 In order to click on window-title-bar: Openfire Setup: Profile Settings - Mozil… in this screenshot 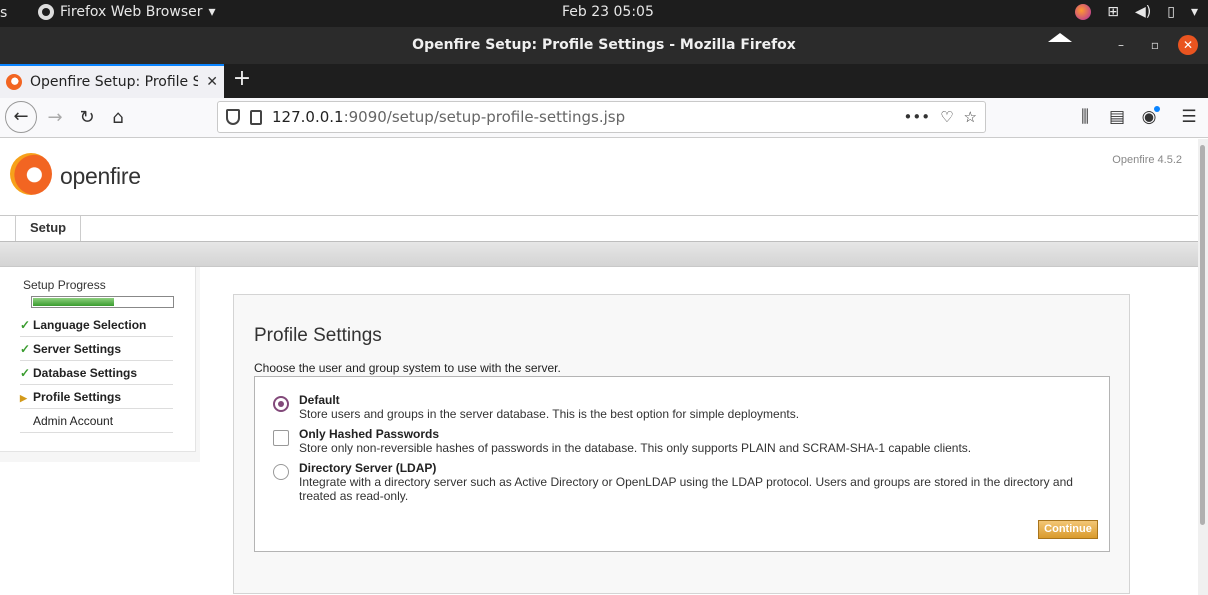, I will do `click(604, 45)`.